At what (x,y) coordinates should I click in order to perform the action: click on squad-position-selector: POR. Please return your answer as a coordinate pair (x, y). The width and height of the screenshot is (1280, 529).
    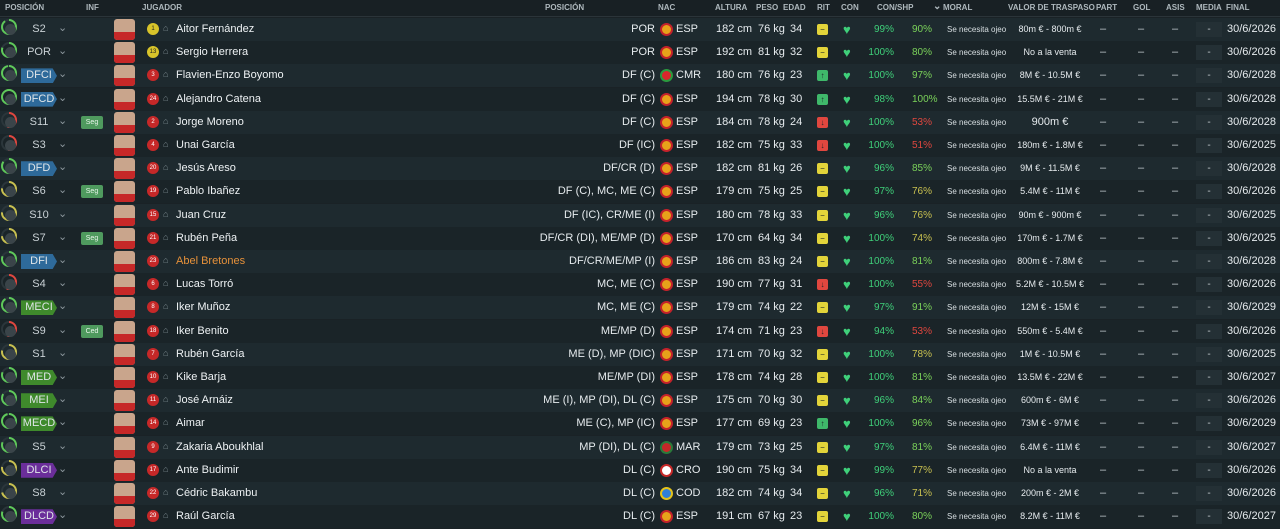
    Looking at the image, I should click on (39, 52).